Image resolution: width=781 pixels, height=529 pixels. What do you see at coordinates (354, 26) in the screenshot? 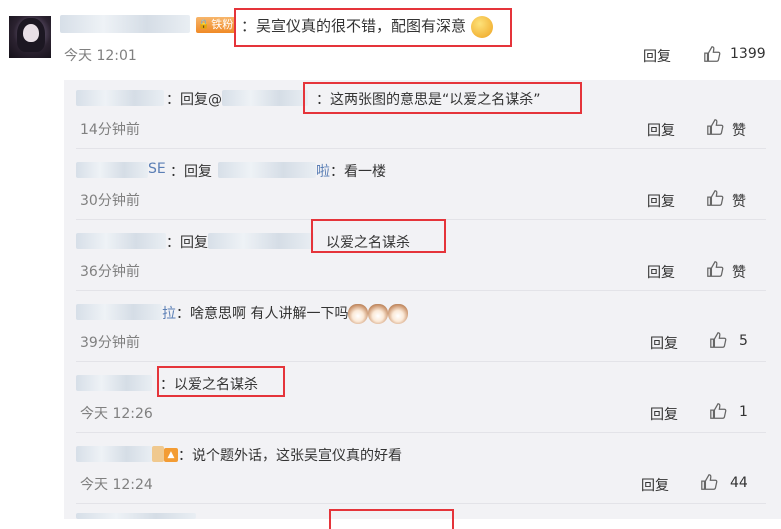
I see `comment-text-content: ：吴宣仪真的很不错，配图有深意` at bounding box center [354, 26].